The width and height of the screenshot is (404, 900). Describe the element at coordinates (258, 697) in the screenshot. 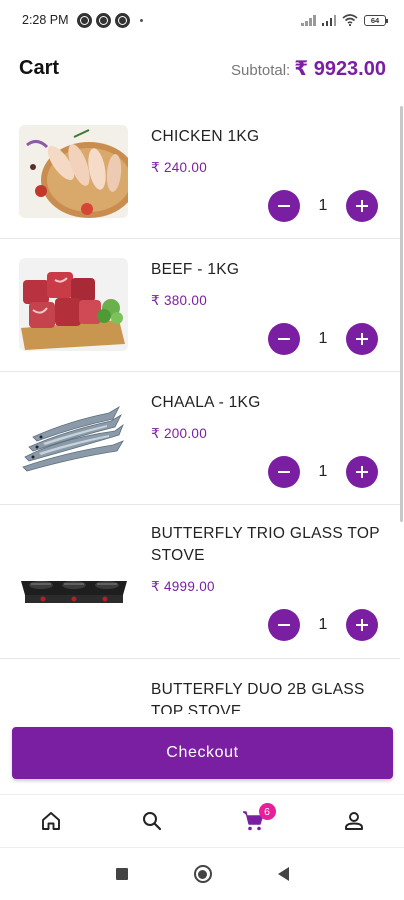

I see `item-name: BUTTERFLY DUO 2B GLASS TOP STOVE` at that location.